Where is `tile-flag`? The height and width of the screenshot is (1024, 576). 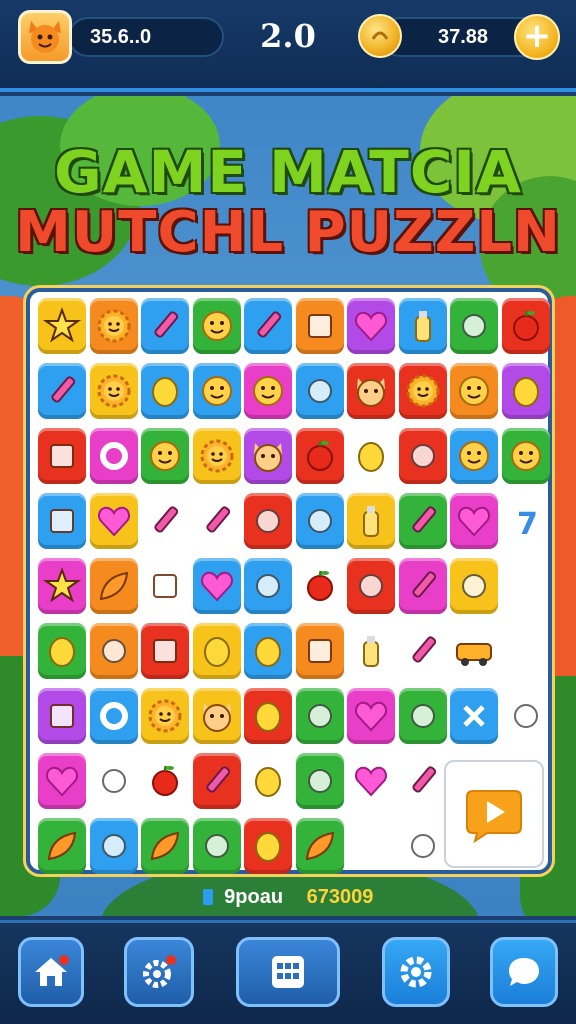 tile-flag is located at coordinates (423, 846).